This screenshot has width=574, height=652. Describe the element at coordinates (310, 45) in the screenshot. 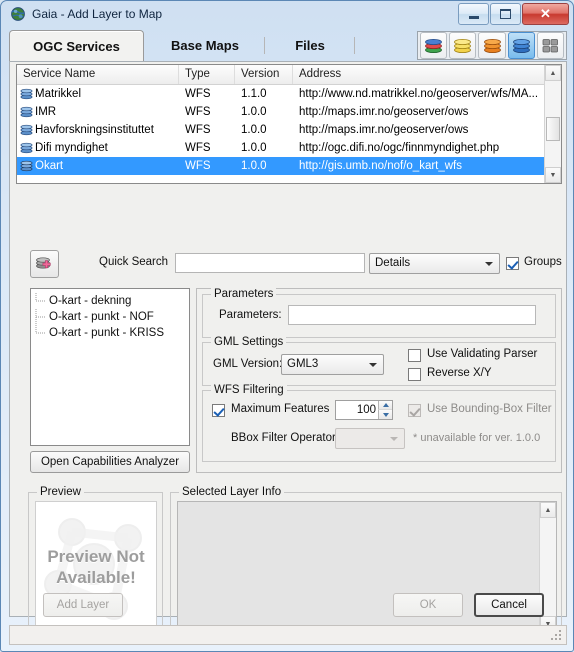

I see `tab-files: Files` at that location.